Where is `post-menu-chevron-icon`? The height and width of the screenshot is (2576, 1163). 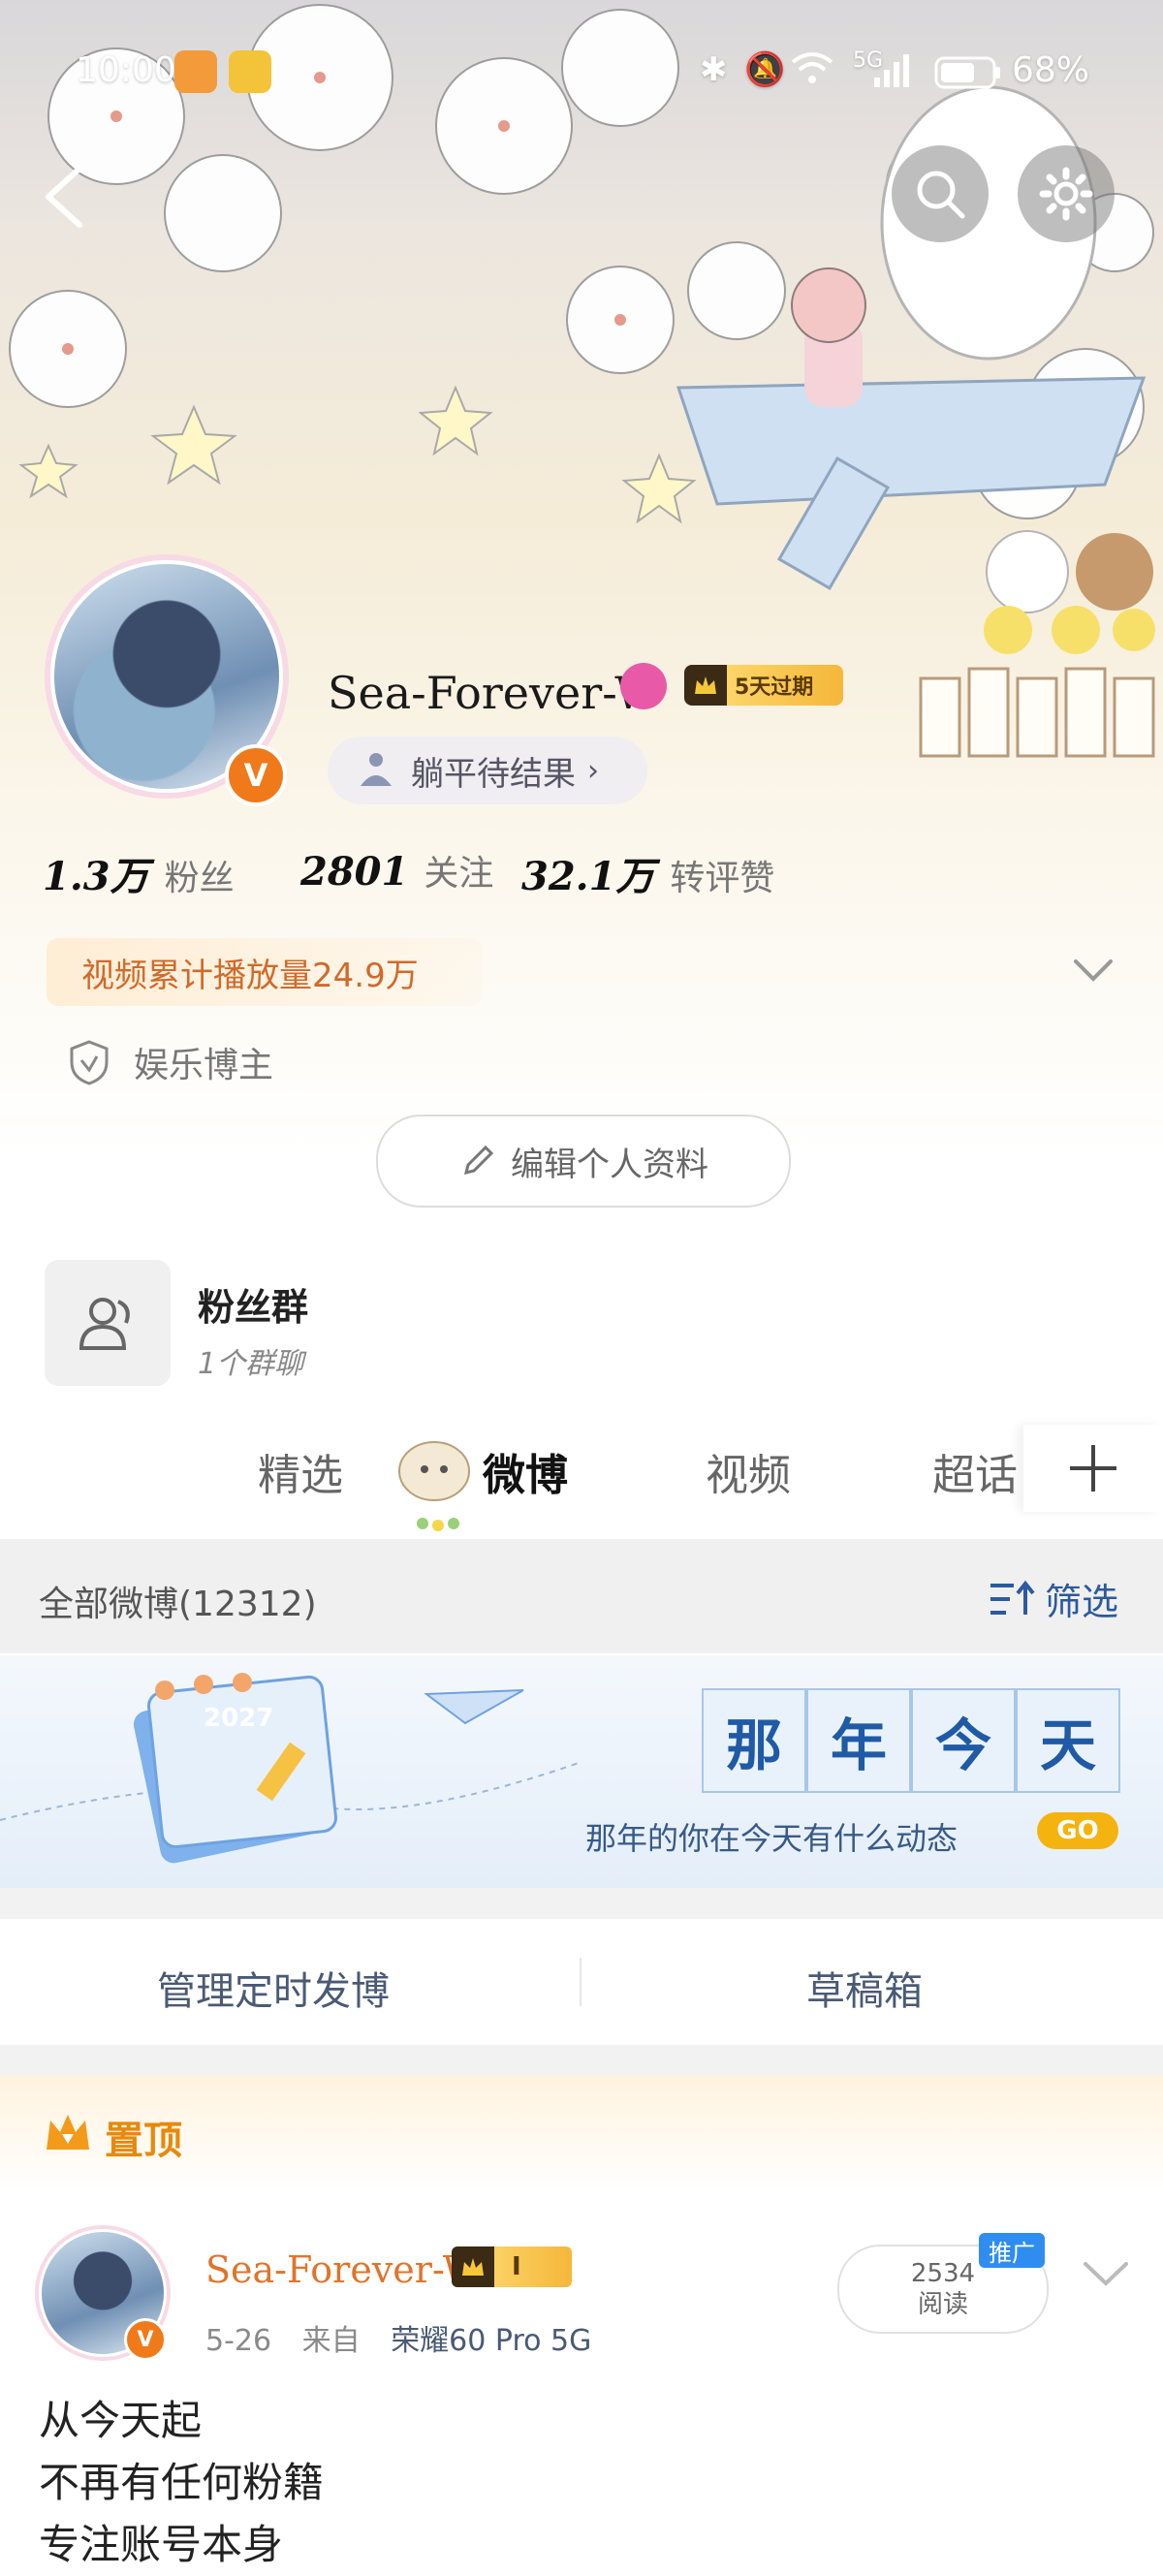
post-menu-chevron-icon is located at coordinates (1106, 2273).